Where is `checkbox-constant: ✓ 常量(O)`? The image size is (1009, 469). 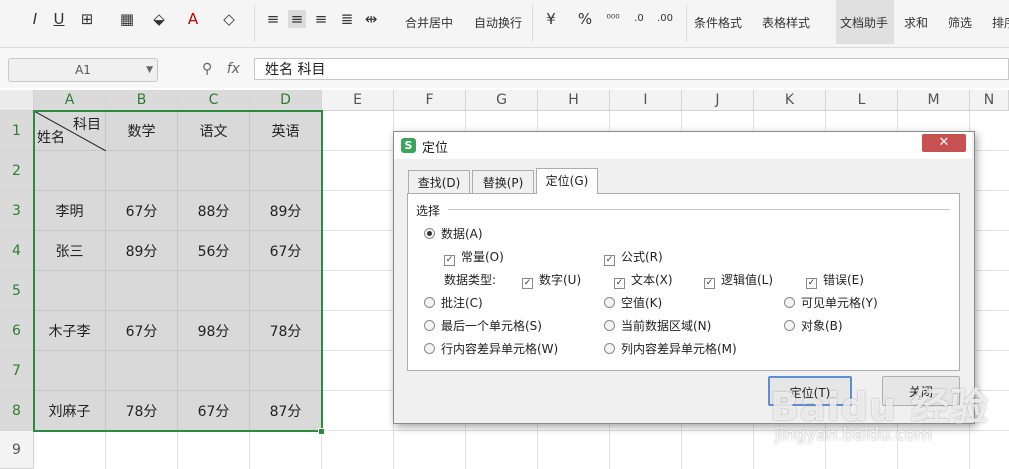
checkbox-constant: ✓ 常量(O) is located at coordinates (474, 257).